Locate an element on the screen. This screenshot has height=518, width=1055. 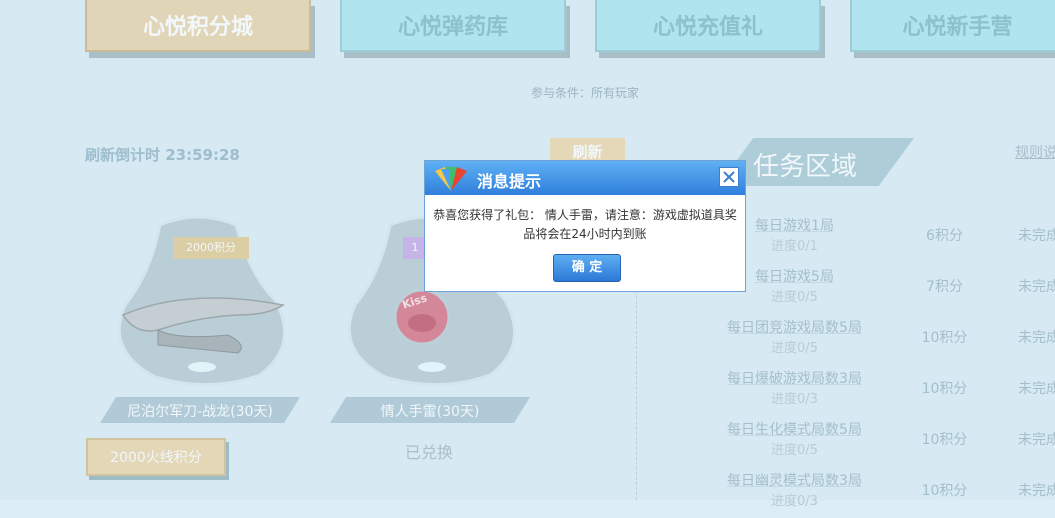
close-icon is located at coordinates (729, 177).